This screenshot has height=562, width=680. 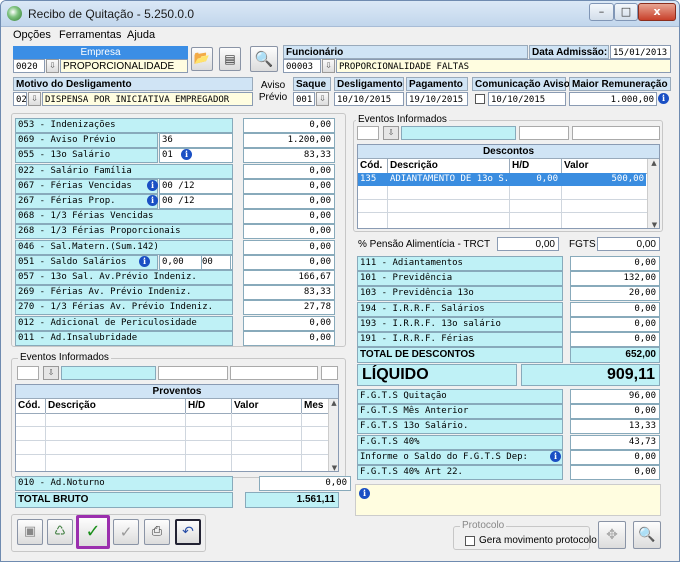 I want to click on recycle-bin-icon: ♺, so click(x=60, y=532).